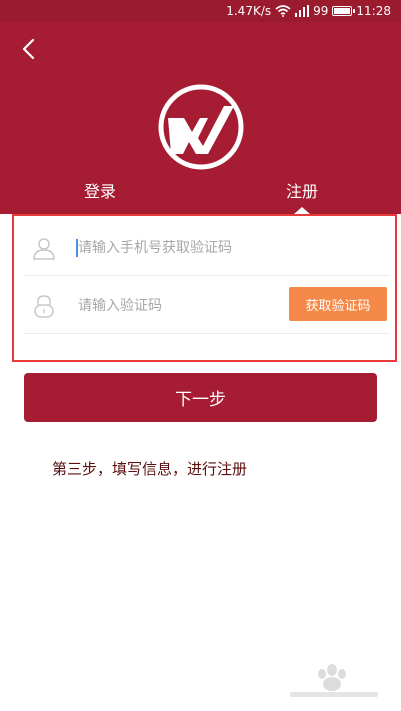 Image resolution: width=401 pixels, height=711 pixels. What do you see at coordinates (200, 11) in the screenshot?
I see `status-bar: 1.47K/s 99 11:28` at bounding box center [200, 11].